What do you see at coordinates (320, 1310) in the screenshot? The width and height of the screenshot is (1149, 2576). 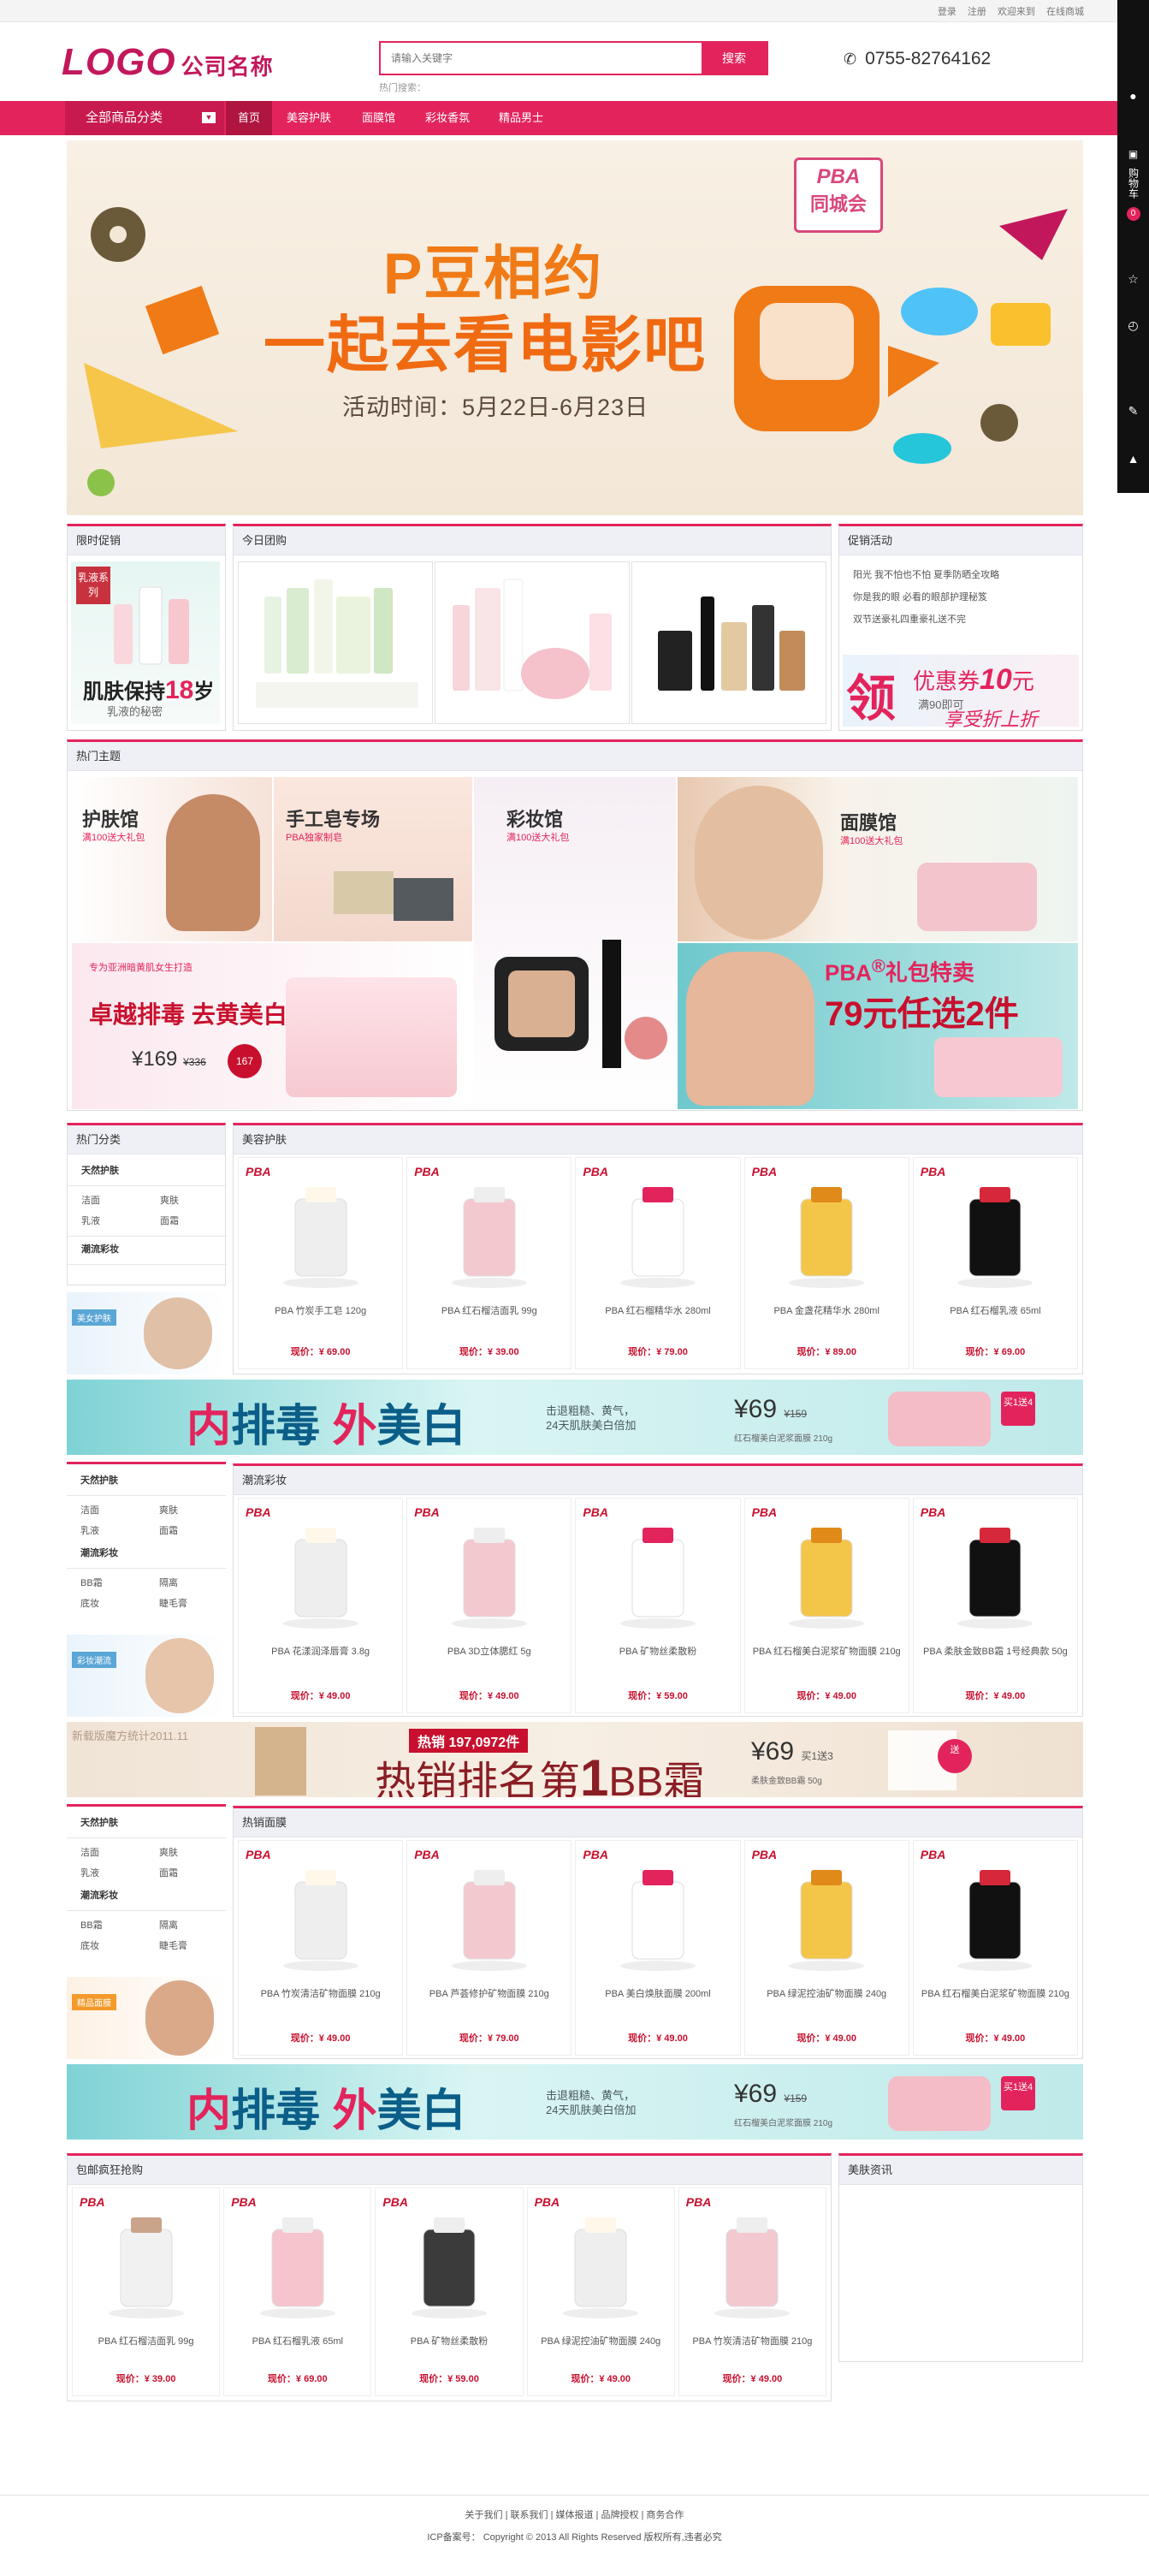 I see `product-name: PBA 竹炭手工皂 120g` at bounding box center [320, 1310].